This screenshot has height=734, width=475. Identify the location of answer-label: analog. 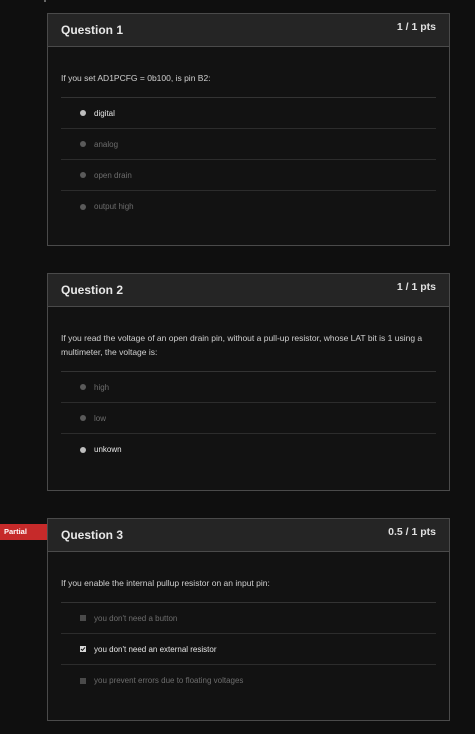
(106, 144).